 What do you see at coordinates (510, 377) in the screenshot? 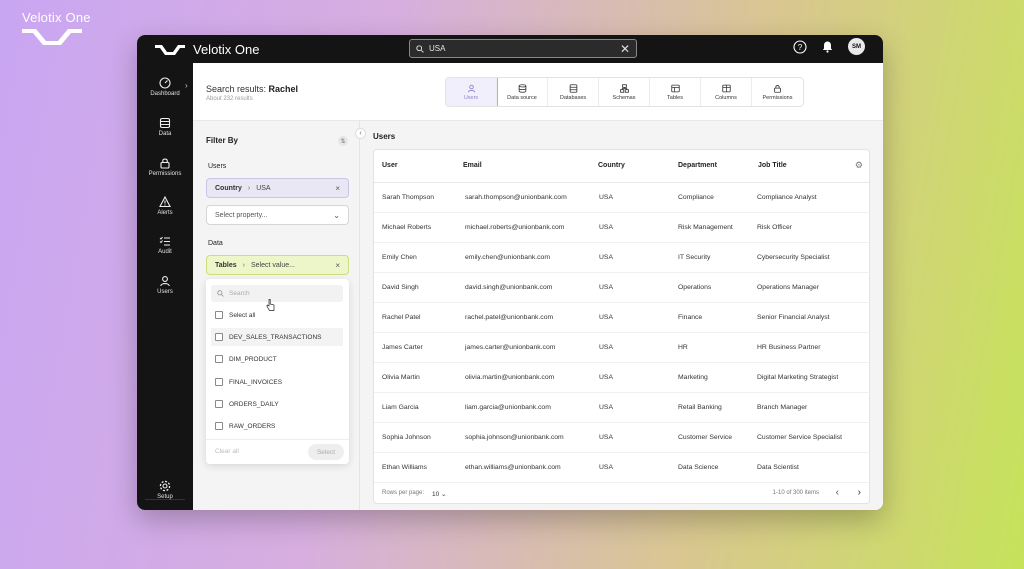
I see `cell-email: olivia.martin@unionbank.com` at bounding box center [510, 377].